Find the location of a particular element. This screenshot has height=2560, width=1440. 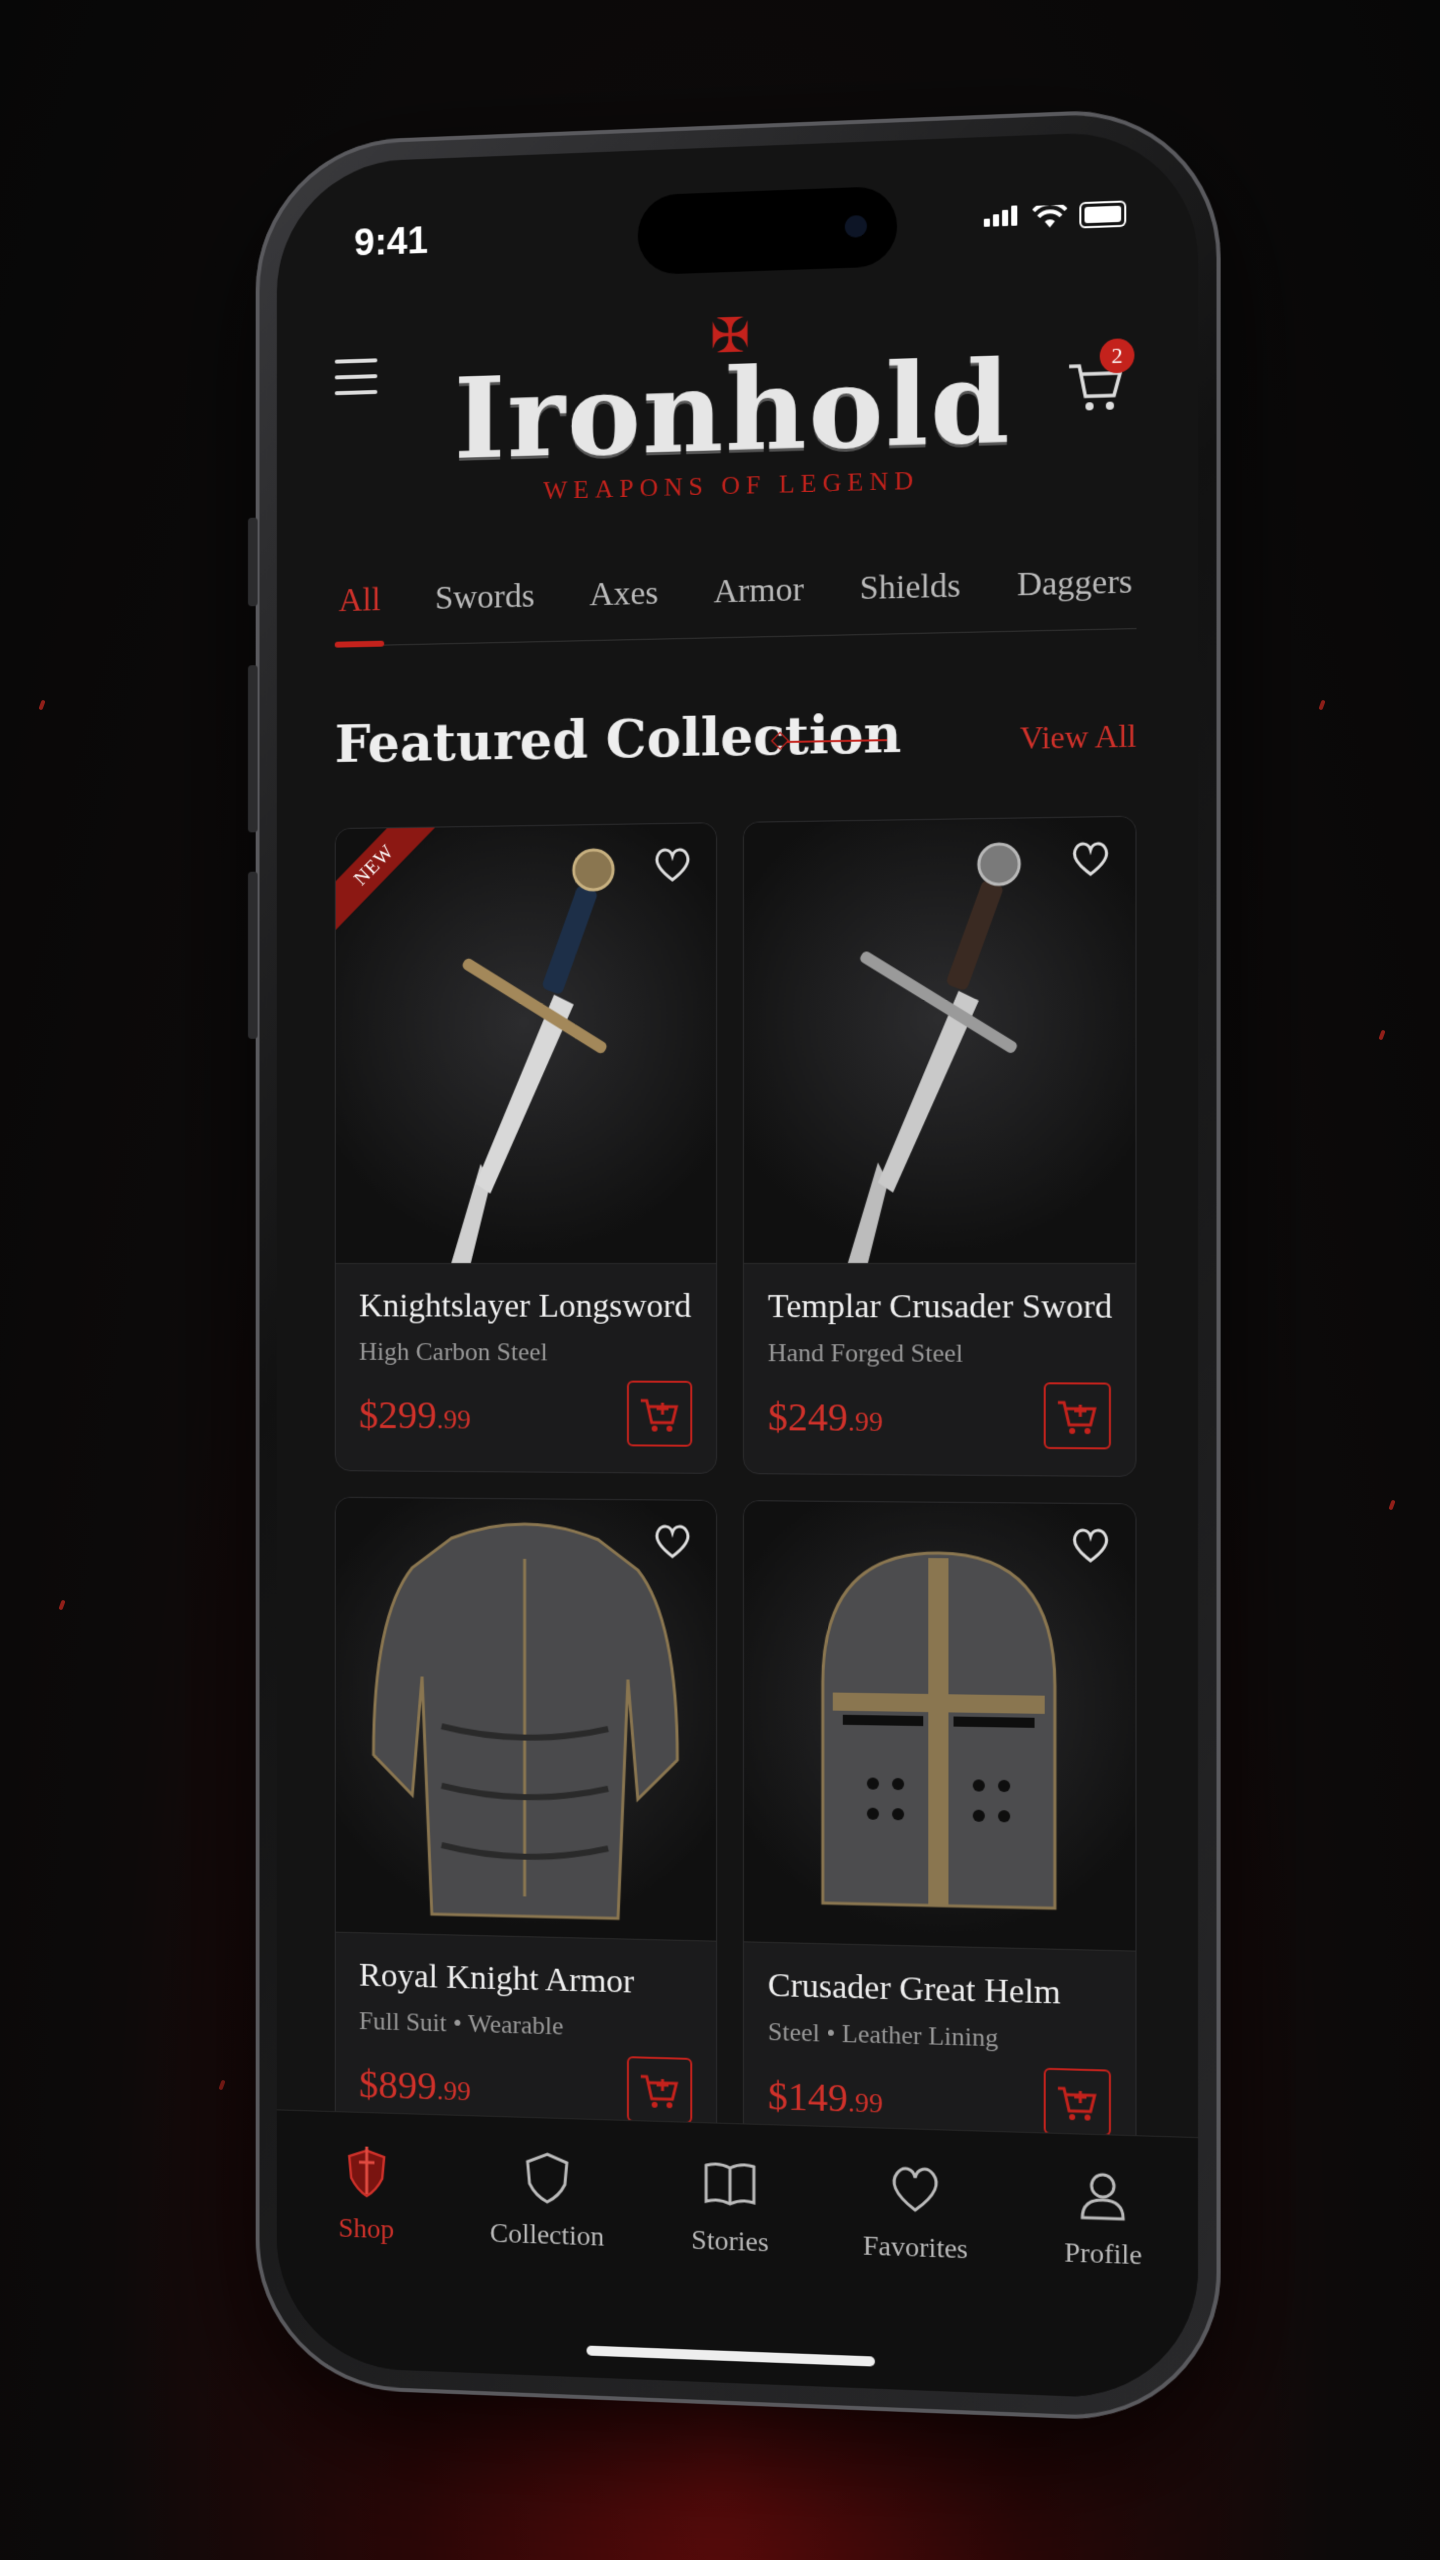

product-material: High Carbon Steel is located at coordinates (453, 1352).